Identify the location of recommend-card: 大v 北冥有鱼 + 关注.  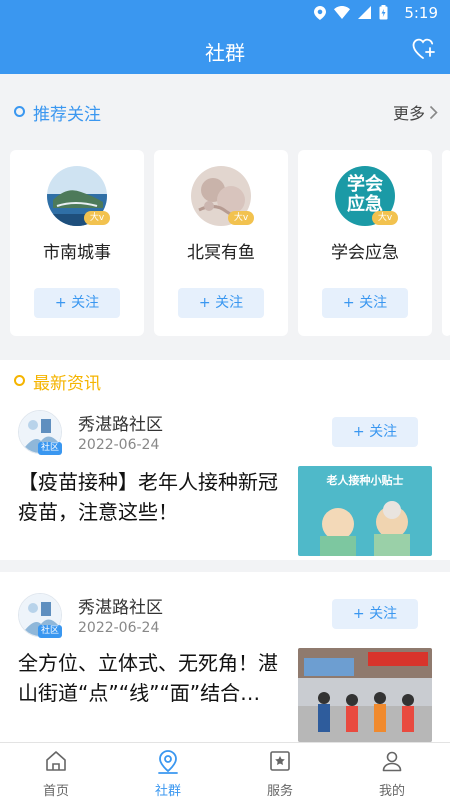
(221, 243).